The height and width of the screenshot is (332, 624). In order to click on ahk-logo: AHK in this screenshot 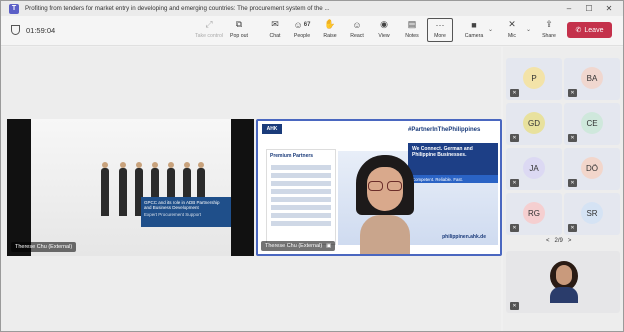, I will do `click(272, 129)`.